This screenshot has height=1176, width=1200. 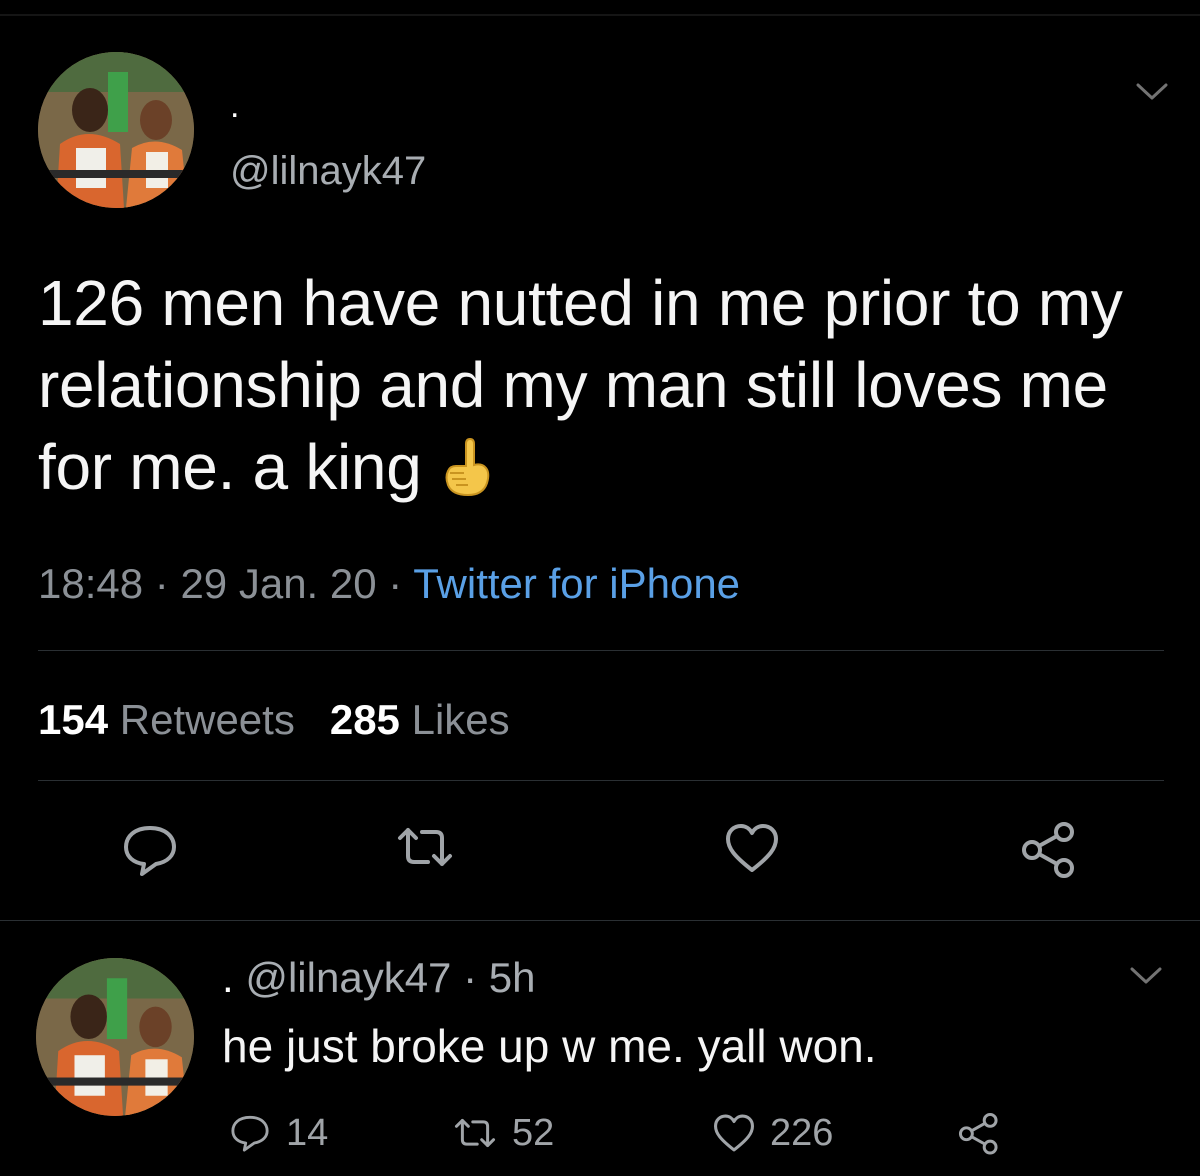 I want to click on retweets-label: Retweets, so click(x=207, y=719).